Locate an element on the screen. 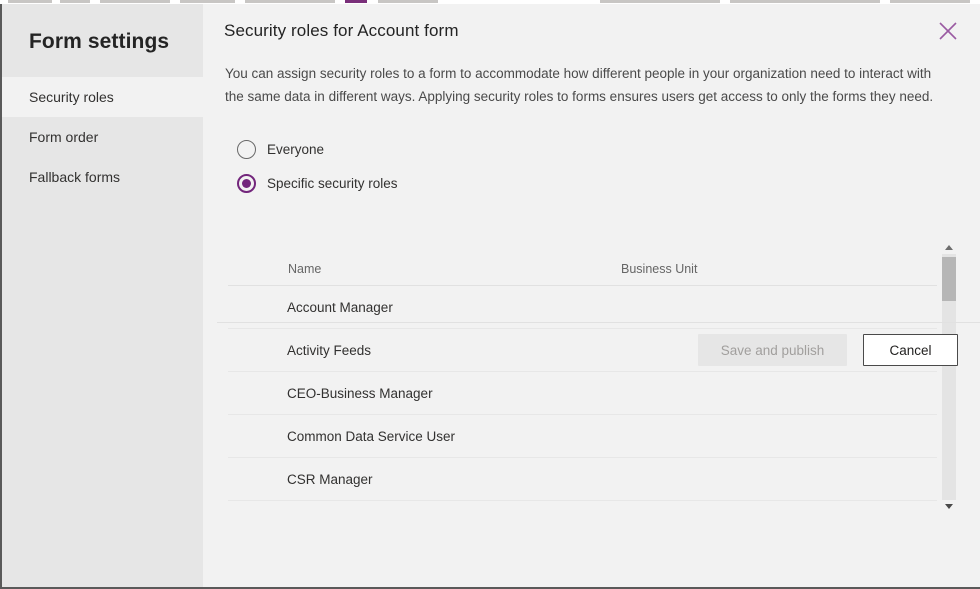  cell-name: Common Data Service User is located at coordinates (371, 436).